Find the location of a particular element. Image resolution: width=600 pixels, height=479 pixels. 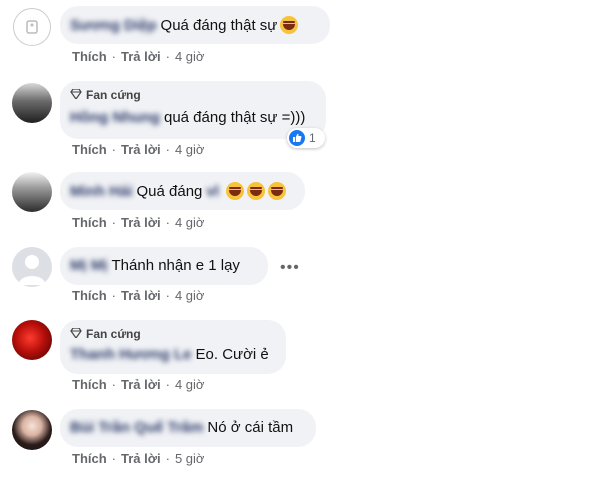

comment-author: Thanh Hương Le is located at coordinates (131, 354).